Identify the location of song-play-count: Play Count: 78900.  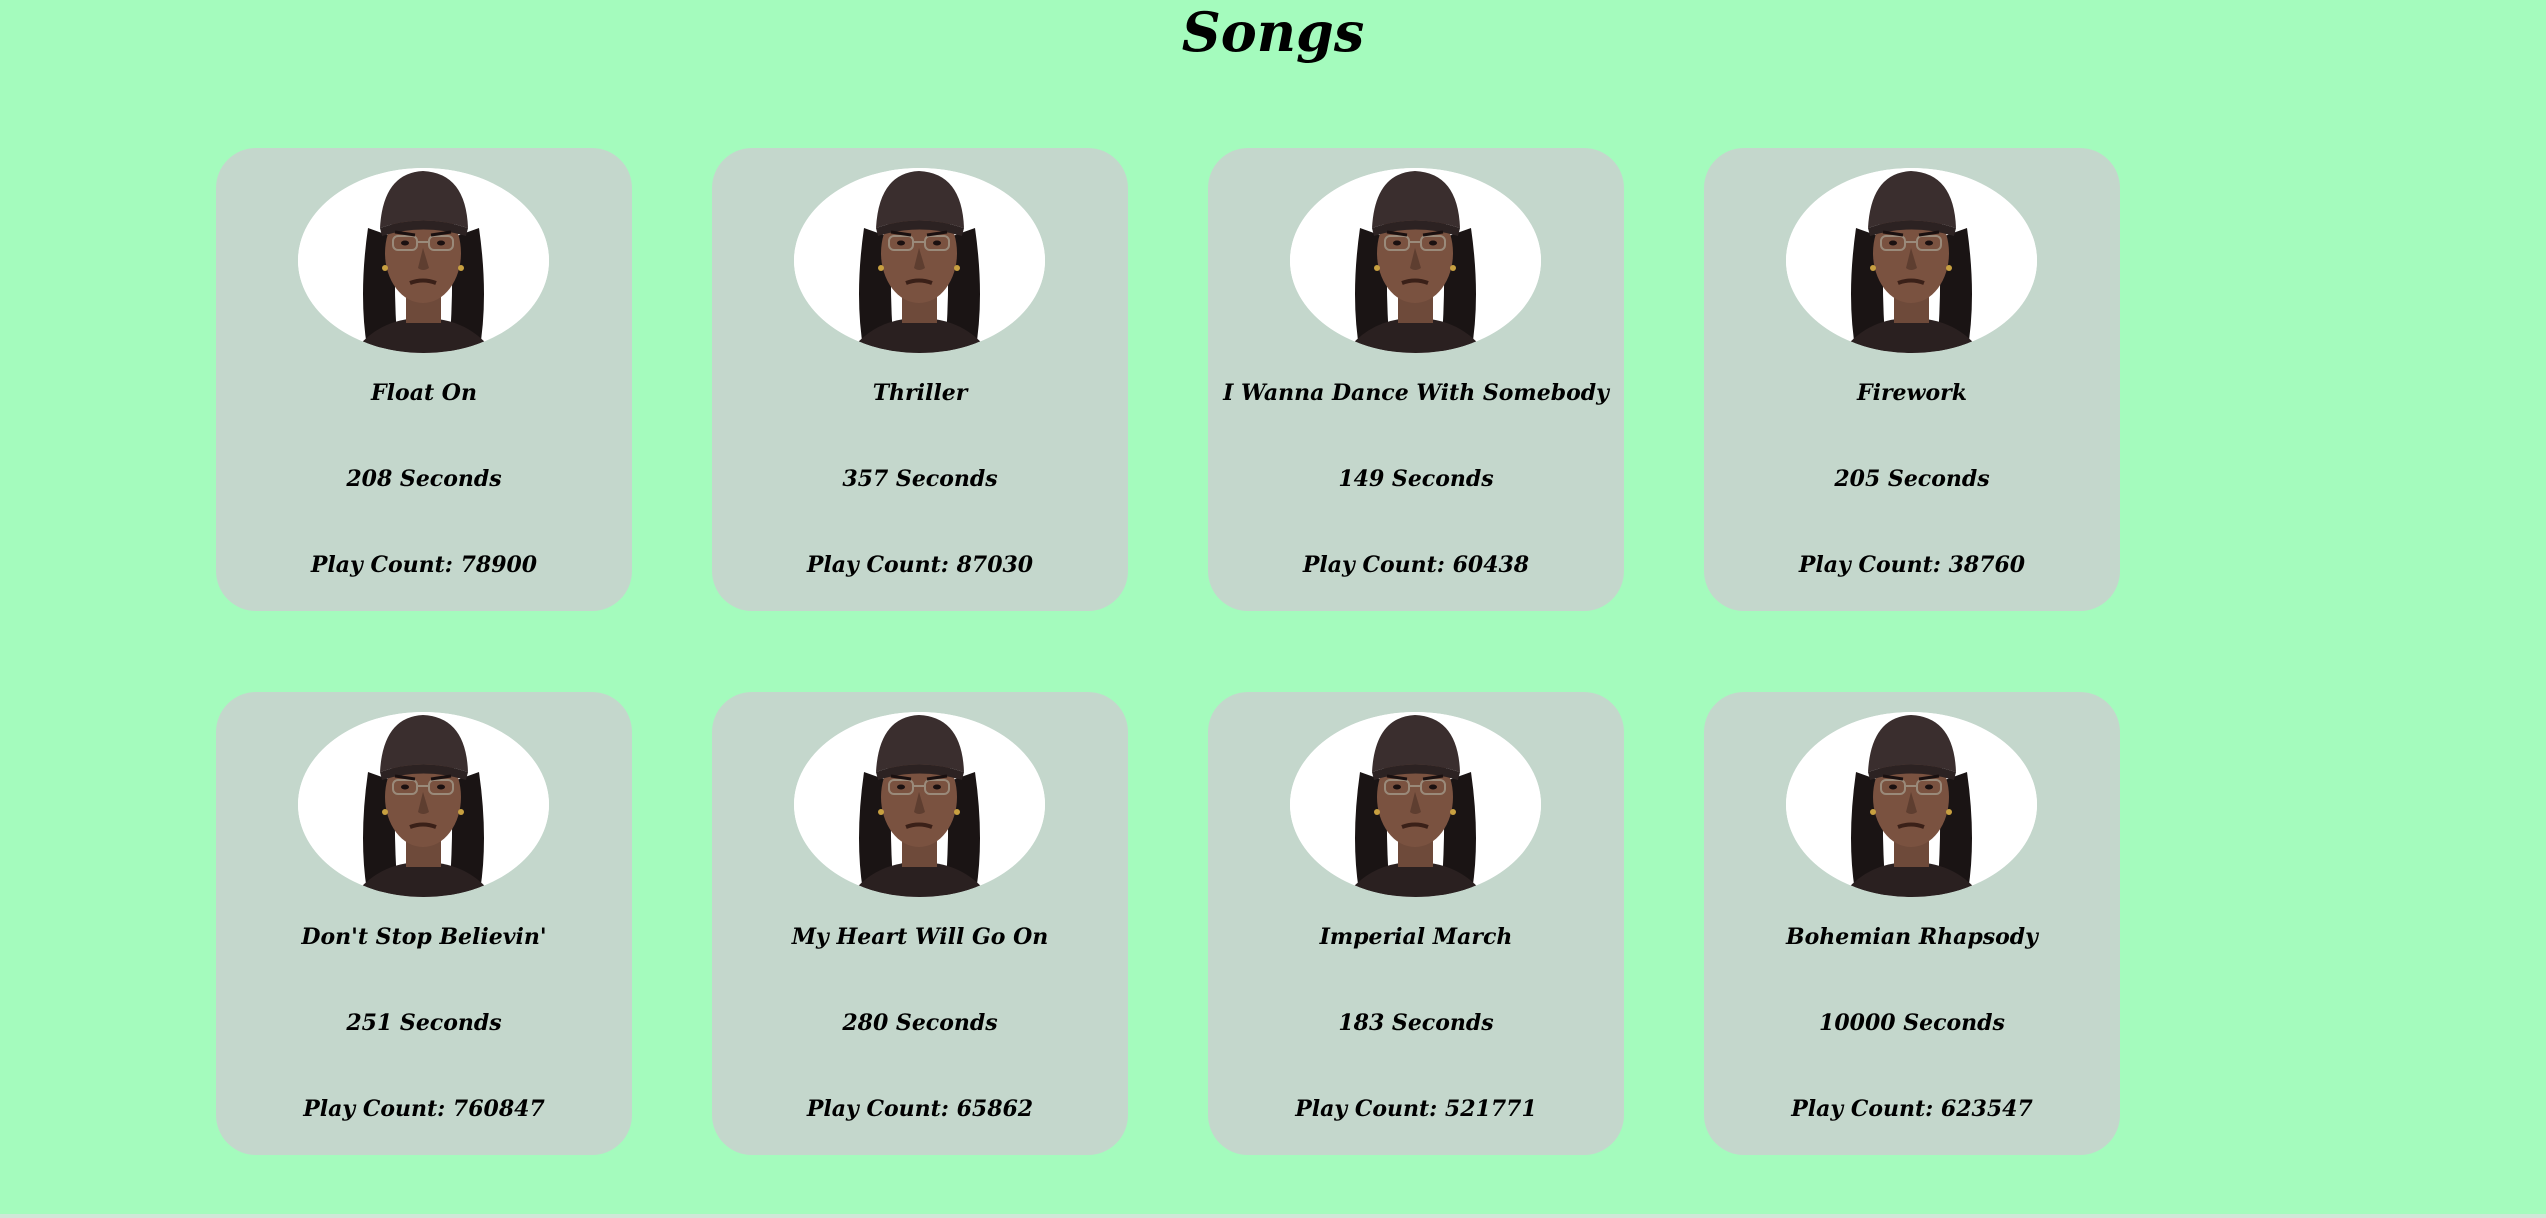
(424, 565).